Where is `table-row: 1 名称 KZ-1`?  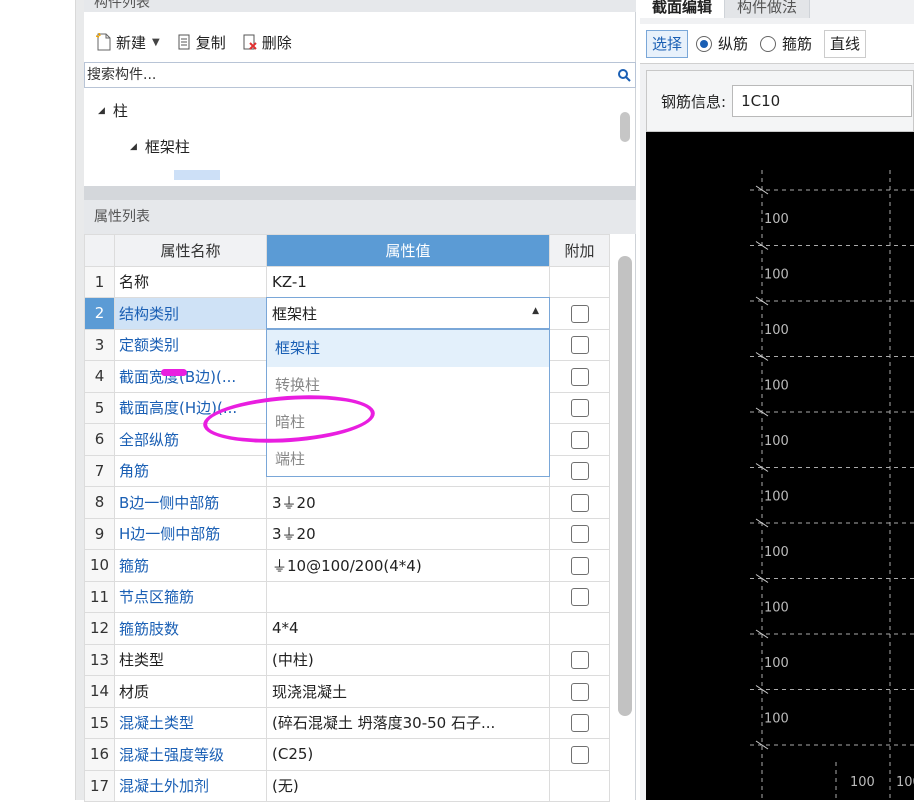 table-row: 1 名称 KZ-1 is located at coordinates (347, 281).